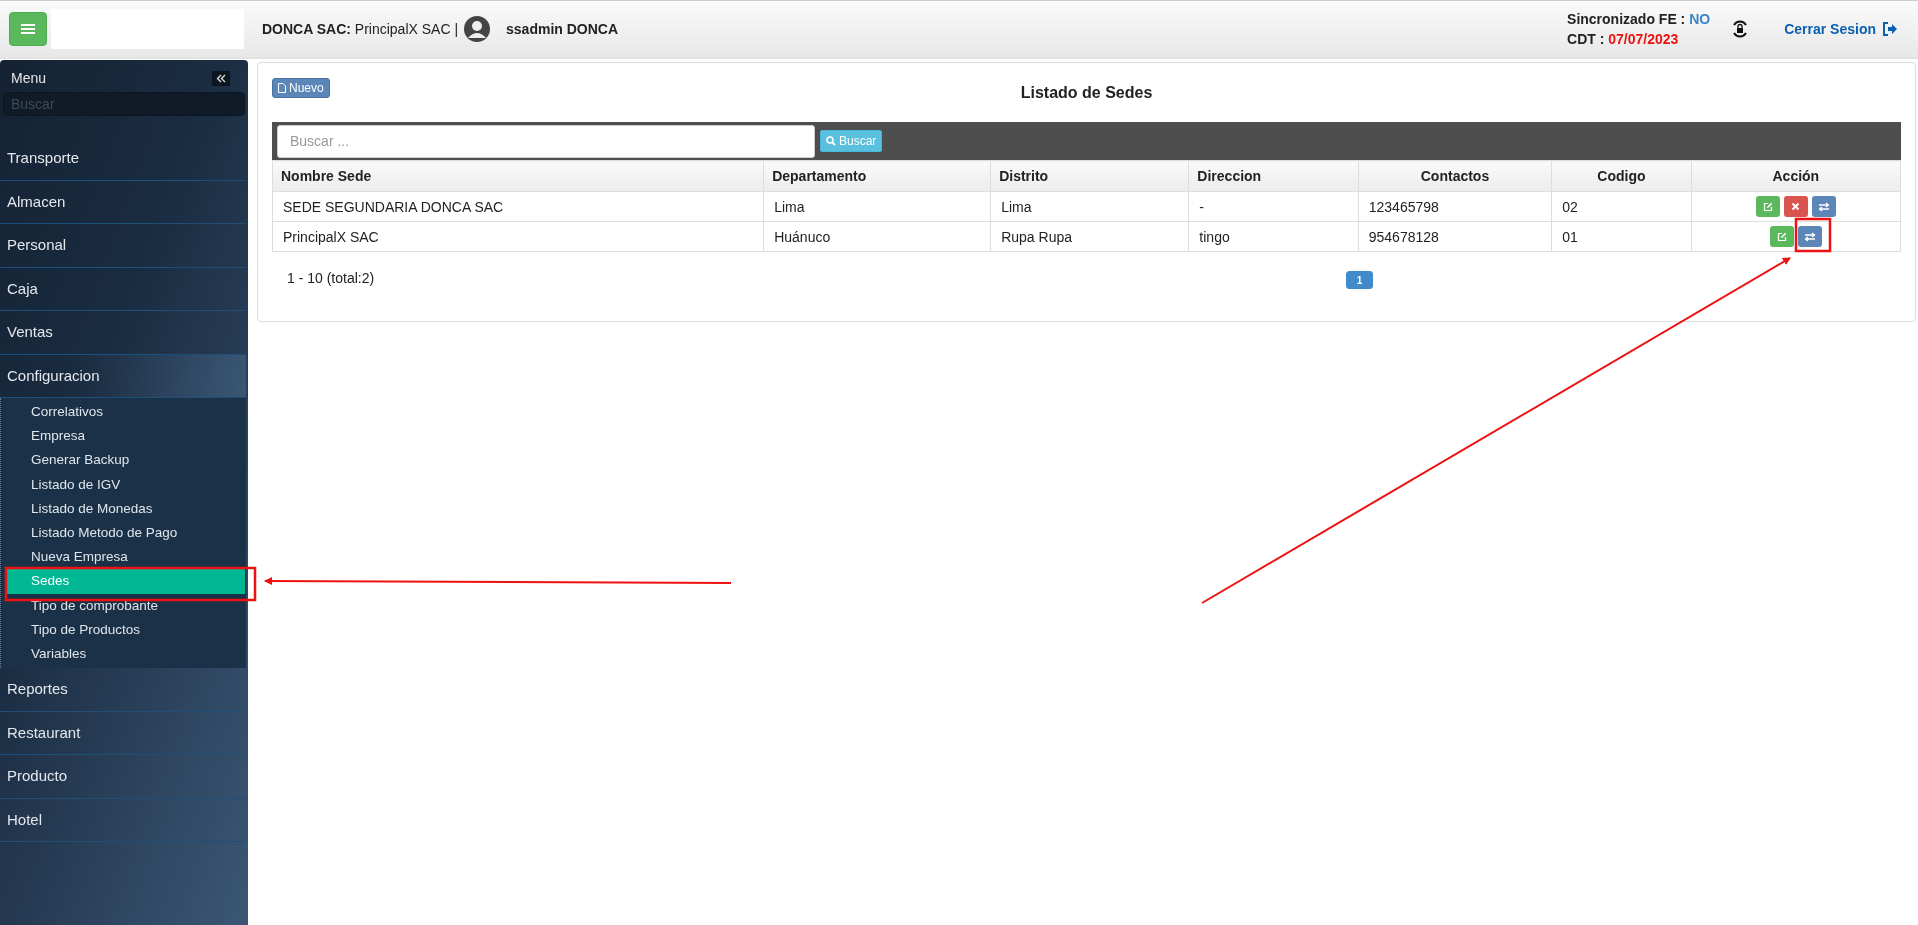  What do you see at coordinates (1639, 19) in the screenshot?
I see `sync-status: Sincronizado FE : NO` at bounding box center [1639, 19].